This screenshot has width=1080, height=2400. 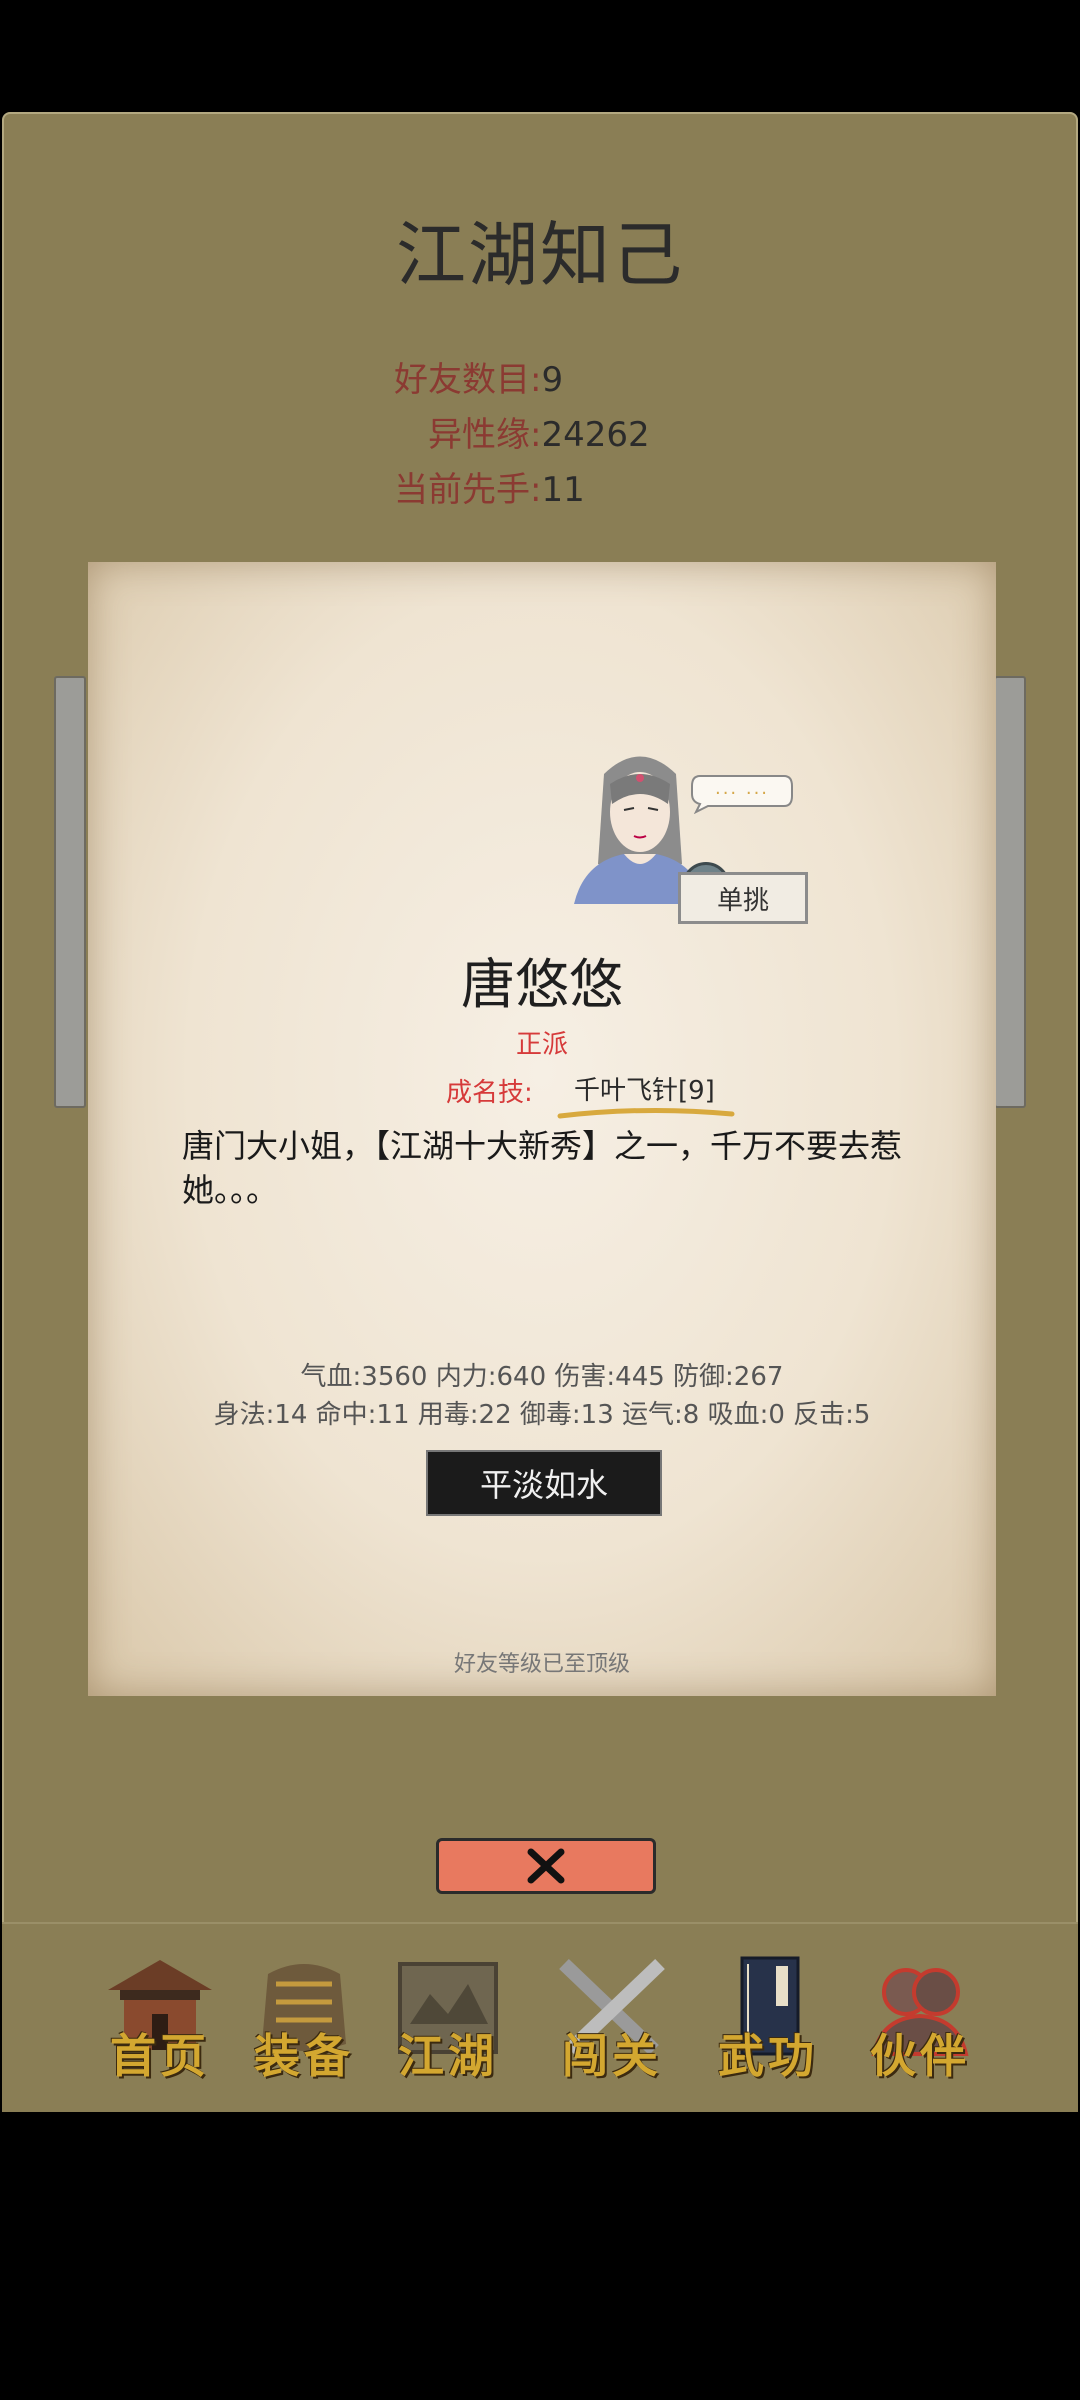 What do you see at coordinates (304, 2022) in the screenshot?
I see `nav-item-equipment: 装备` at bounding box center [304, 2022].